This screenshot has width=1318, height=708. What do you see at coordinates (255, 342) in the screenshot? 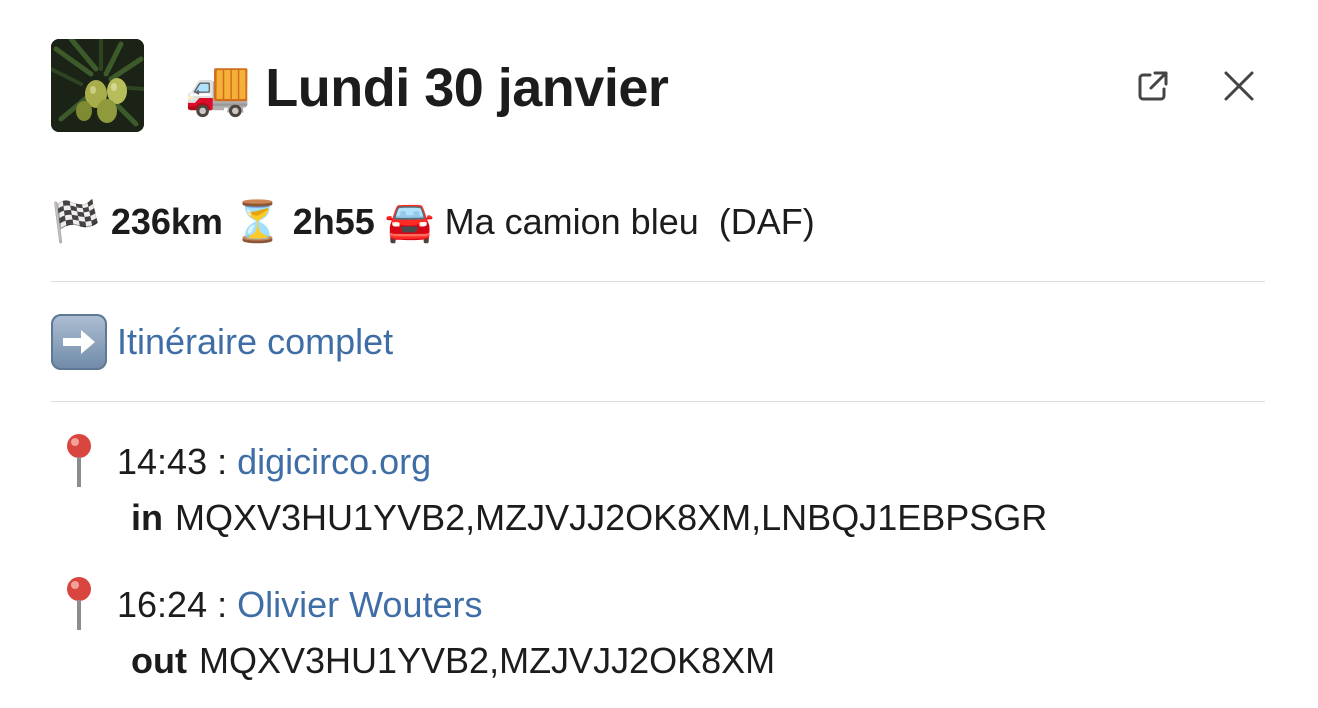
I see `full-itinerary-link: Itinéraire complet` at bounding box center [255, 342].